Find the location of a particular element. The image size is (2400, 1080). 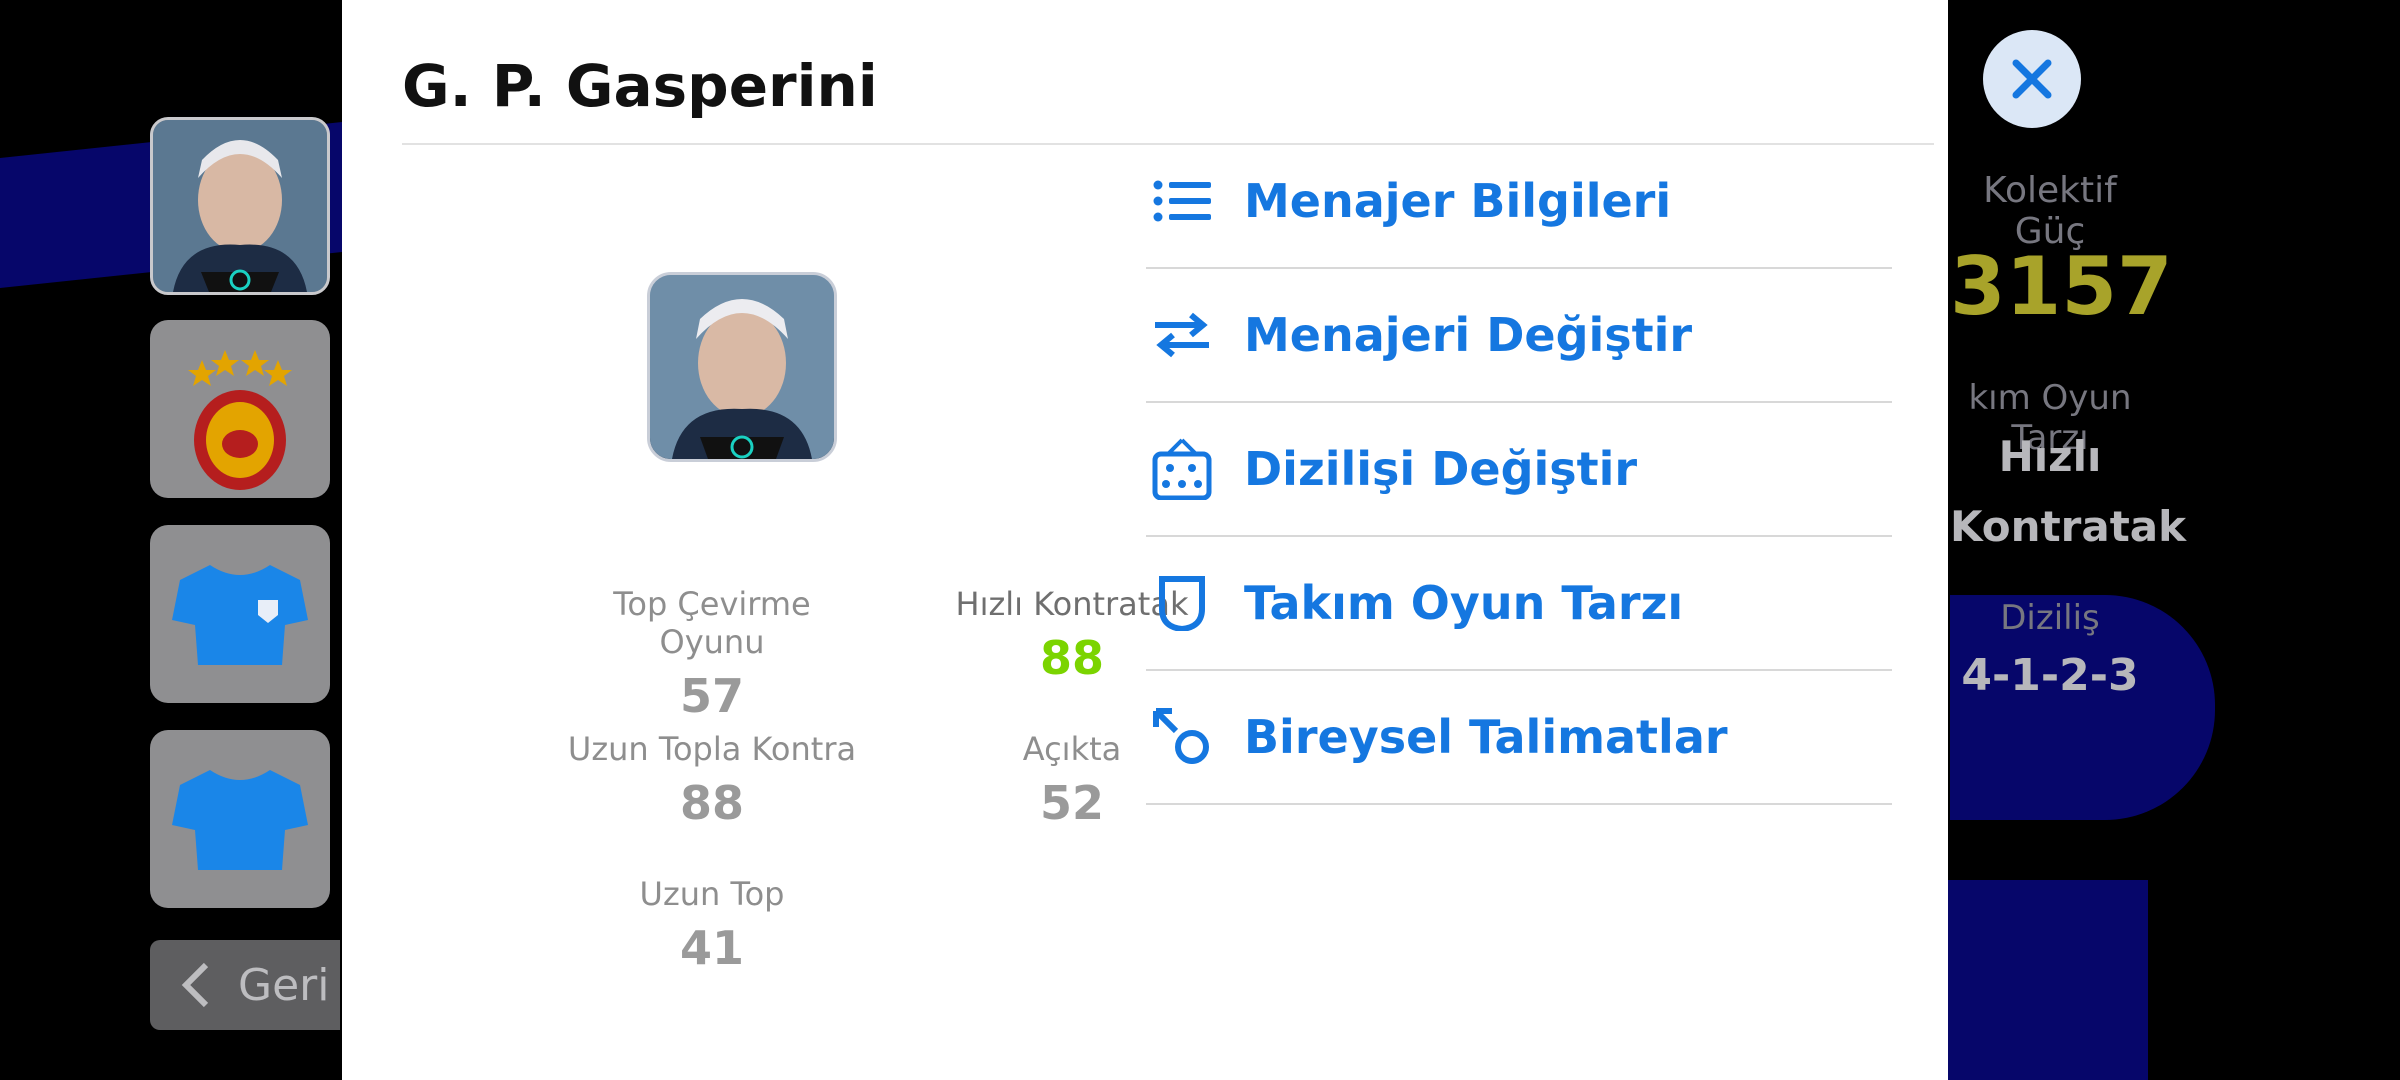

manager-card is located at coordinates (240, 206).